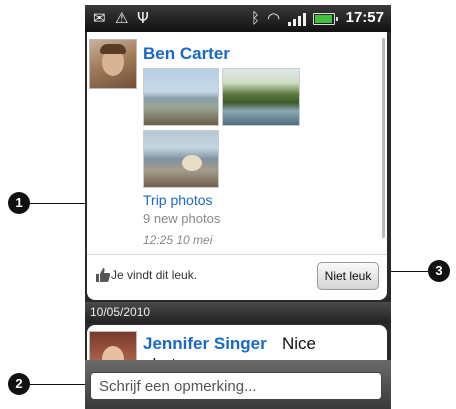 This screenshot has height=409, width=456. What do you see at coordinates (256, 18) in the screenshot?
I see `bluetooth-icon: ᛒ` at bounding box center [256, 18].